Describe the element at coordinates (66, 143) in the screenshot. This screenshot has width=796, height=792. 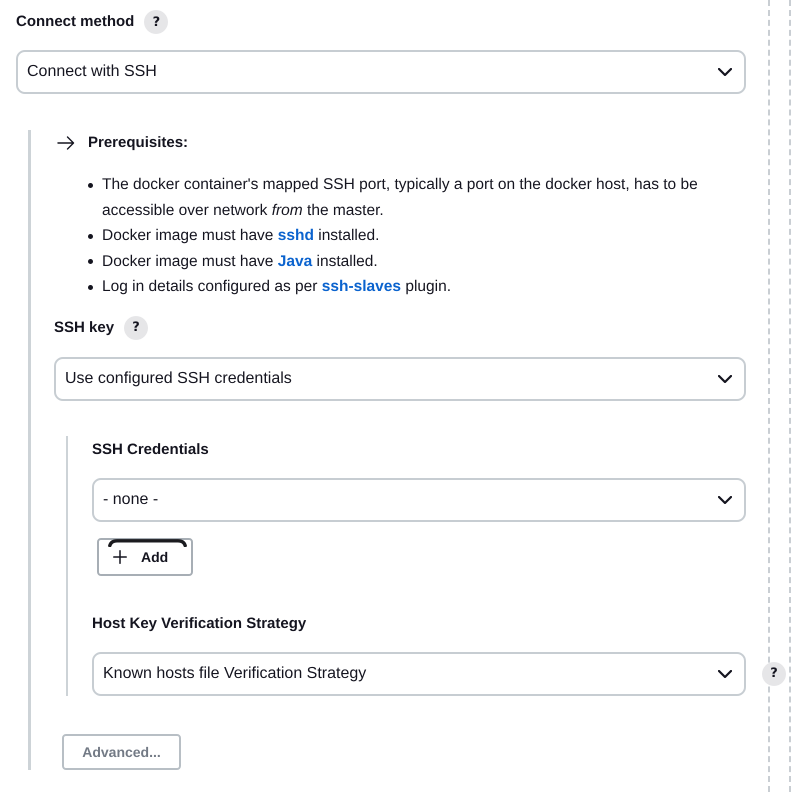
I see `arrow-right-icon` at that location.